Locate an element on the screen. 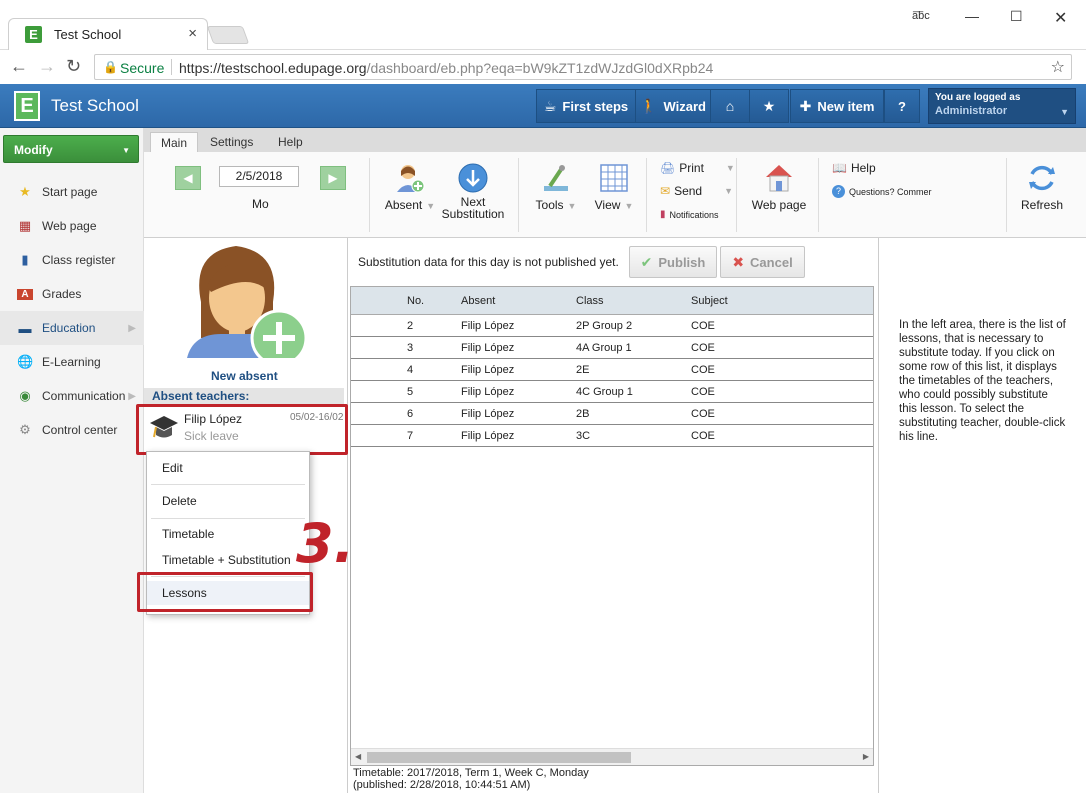  new-absent-avatar is located at coordinates (246, 304).